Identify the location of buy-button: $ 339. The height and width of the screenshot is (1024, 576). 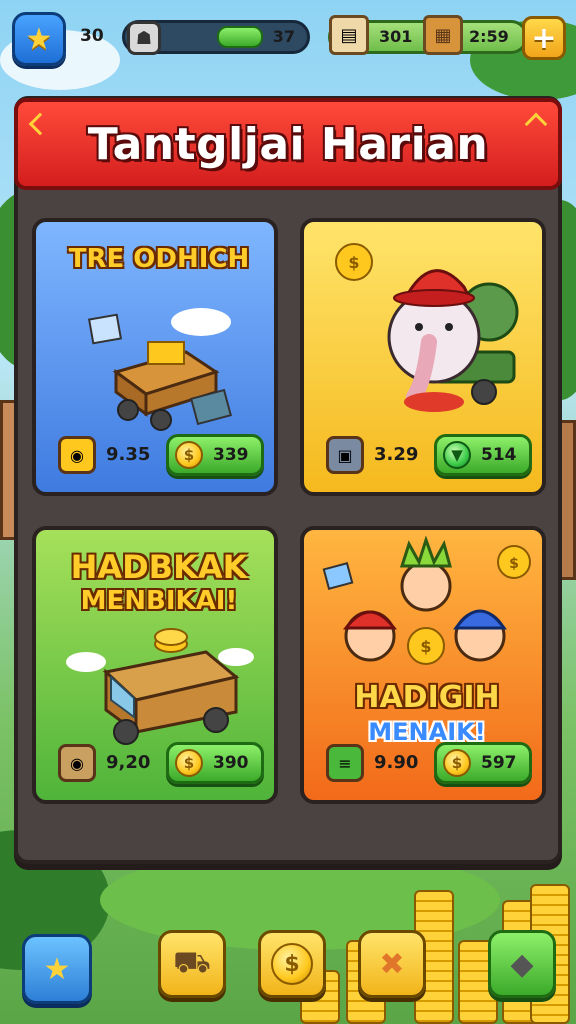
(215, 455).